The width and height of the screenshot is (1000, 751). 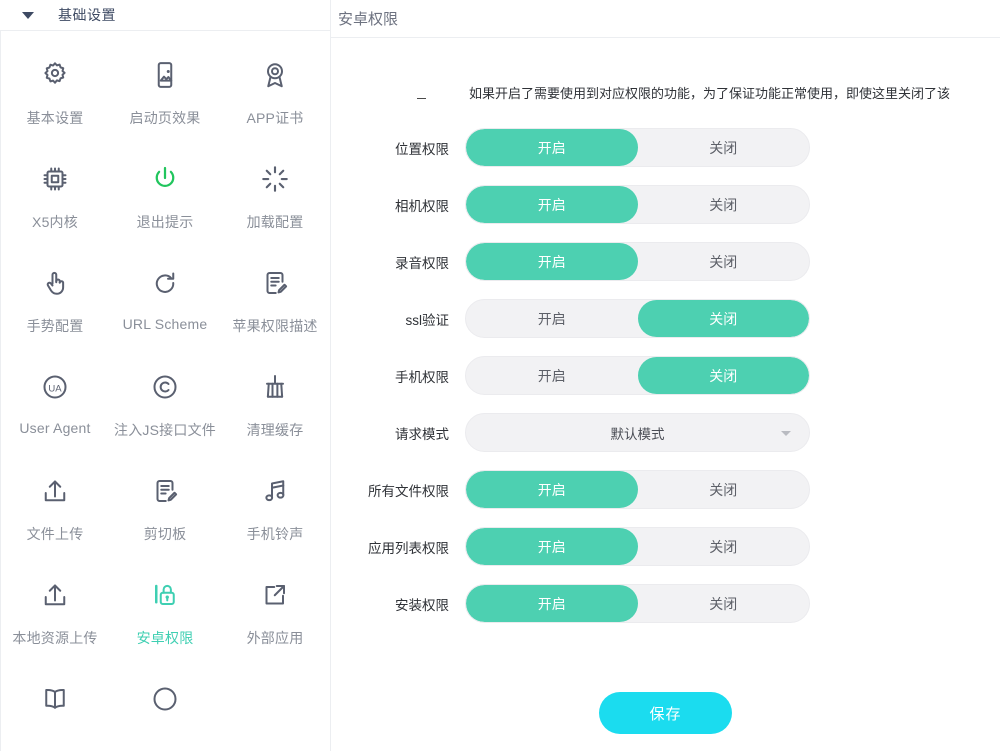 I want to click on sidebar-item-15: 手机铃声, so click(x=275, y=507).